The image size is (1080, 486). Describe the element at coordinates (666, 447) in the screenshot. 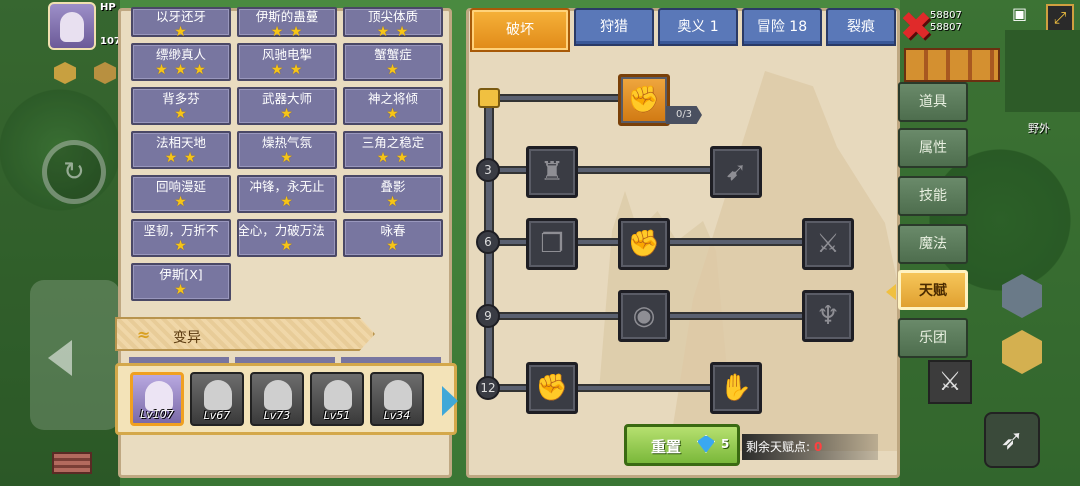

I see `reset-label: 重置` at that location.